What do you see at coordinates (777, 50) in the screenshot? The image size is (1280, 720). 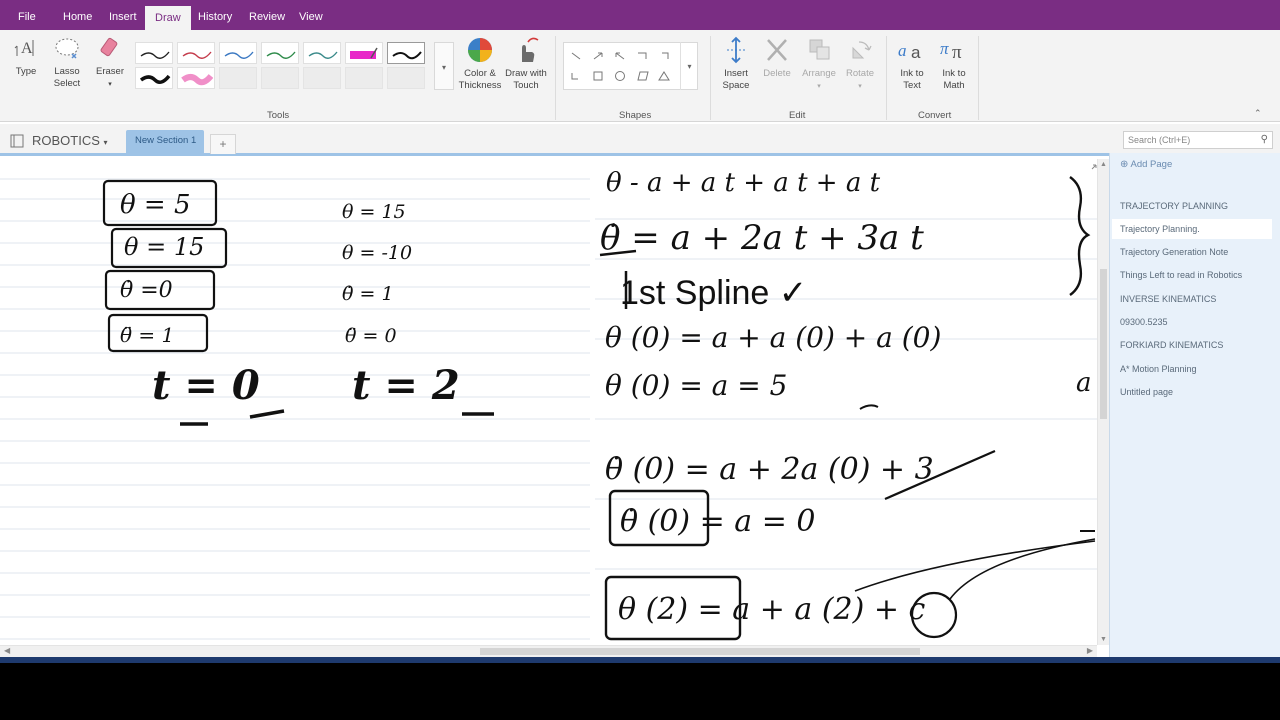 I see `delete-x-icon` at bounding box center [777, 50].